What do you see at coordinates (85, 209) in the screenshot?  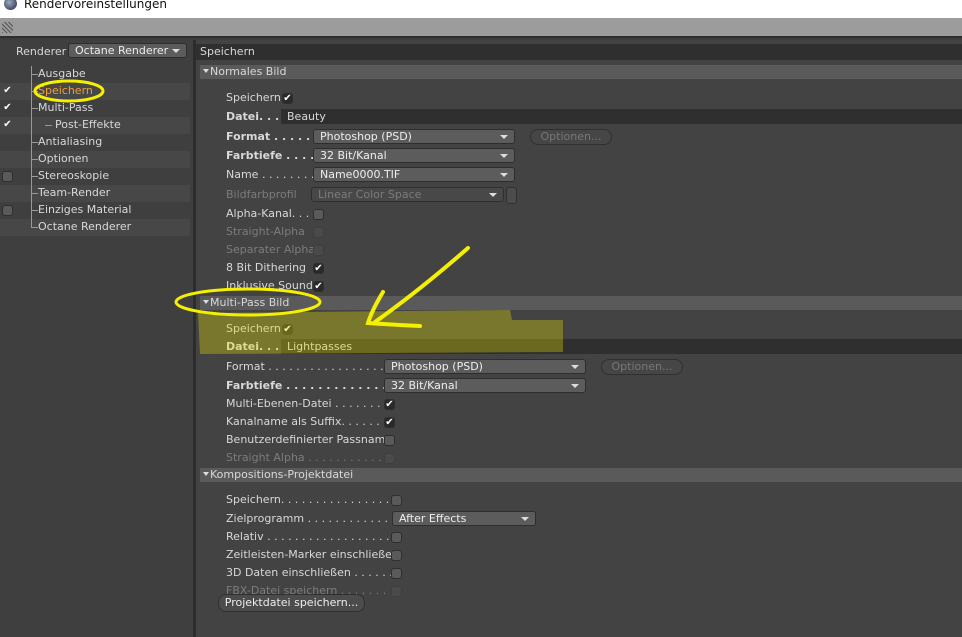 I see `sidebar-item-label: Einziges Material` at bounding box center [85, 209].